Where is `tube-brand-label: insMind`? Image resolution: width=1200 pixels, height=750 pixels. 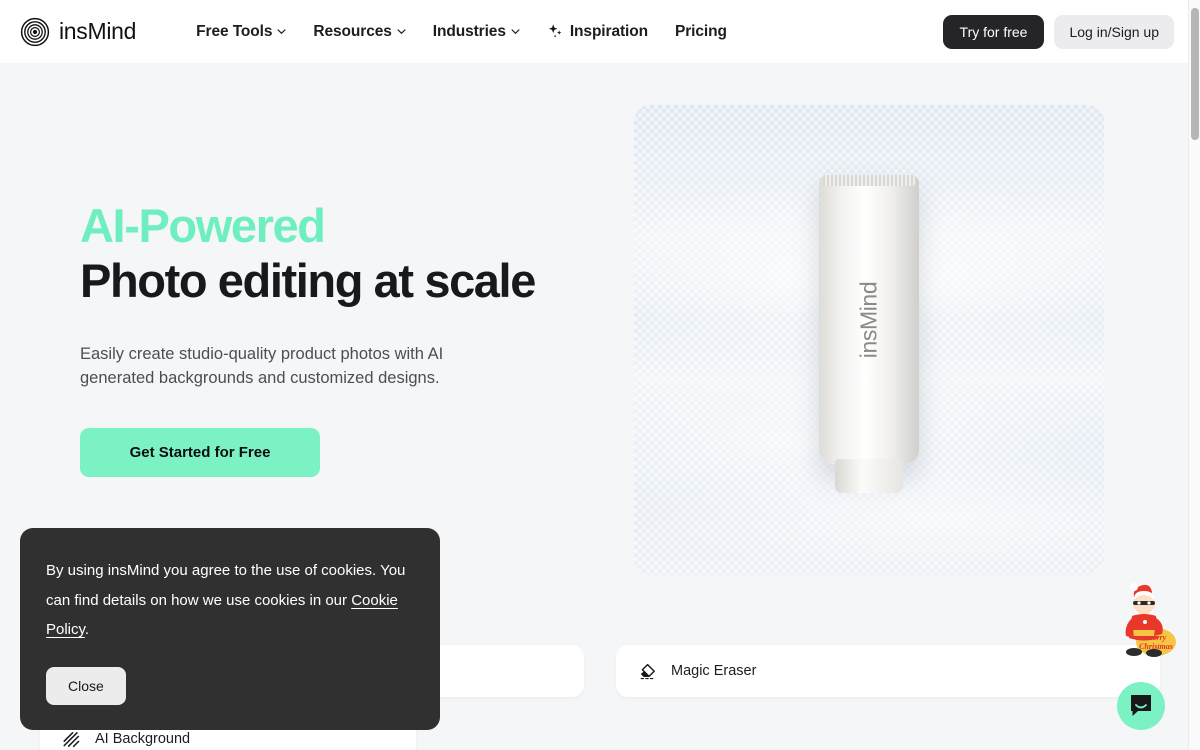 tube-brand-label: insMind is located at coordinates (868, 320).